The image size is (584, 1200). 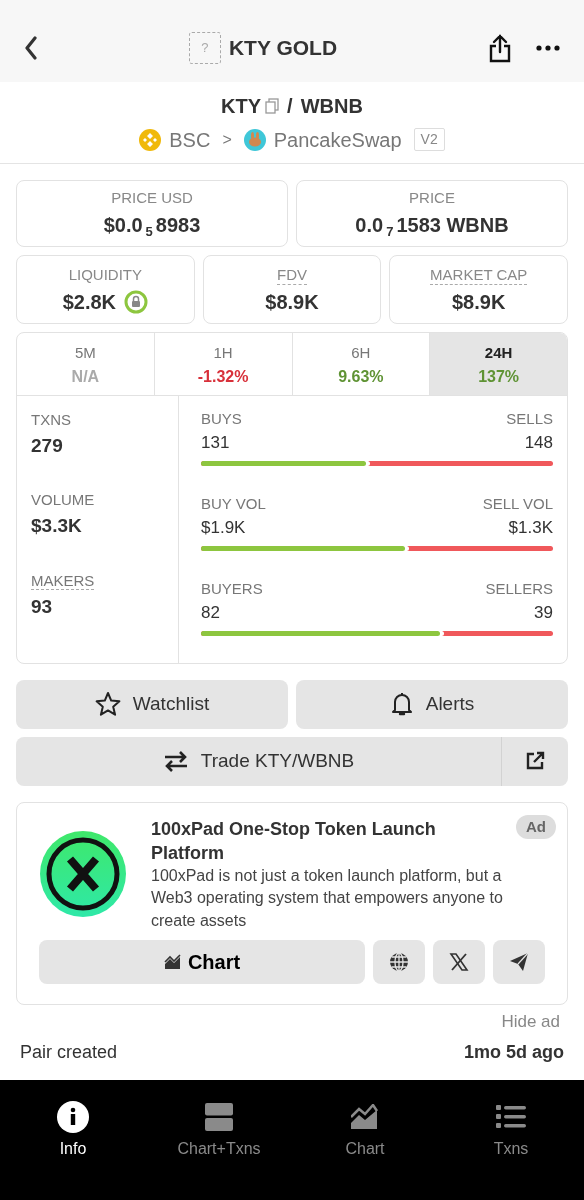 I want to click on share-icon, so click(x=500, y=48).